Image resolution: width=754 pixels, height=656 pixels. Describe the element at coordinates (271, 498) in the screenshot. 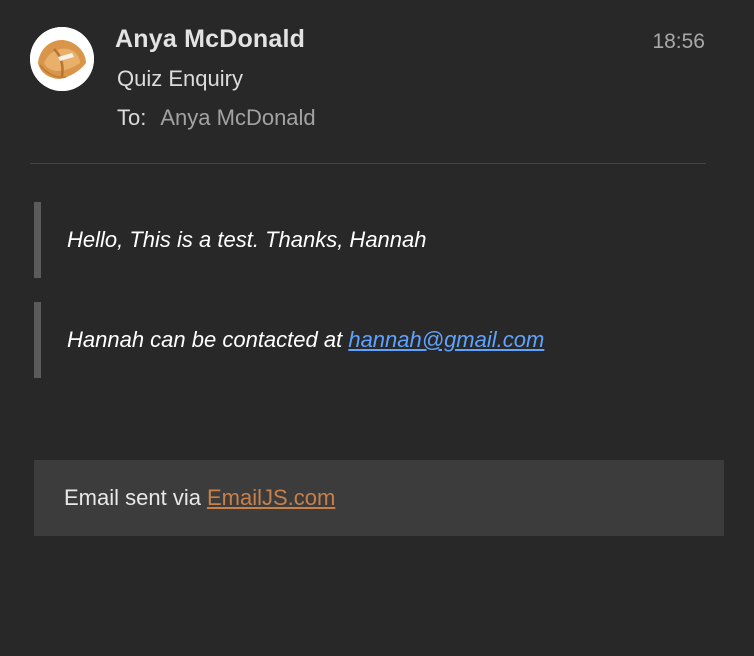

I see `emailjs-link: EmailJS.com` at that location.